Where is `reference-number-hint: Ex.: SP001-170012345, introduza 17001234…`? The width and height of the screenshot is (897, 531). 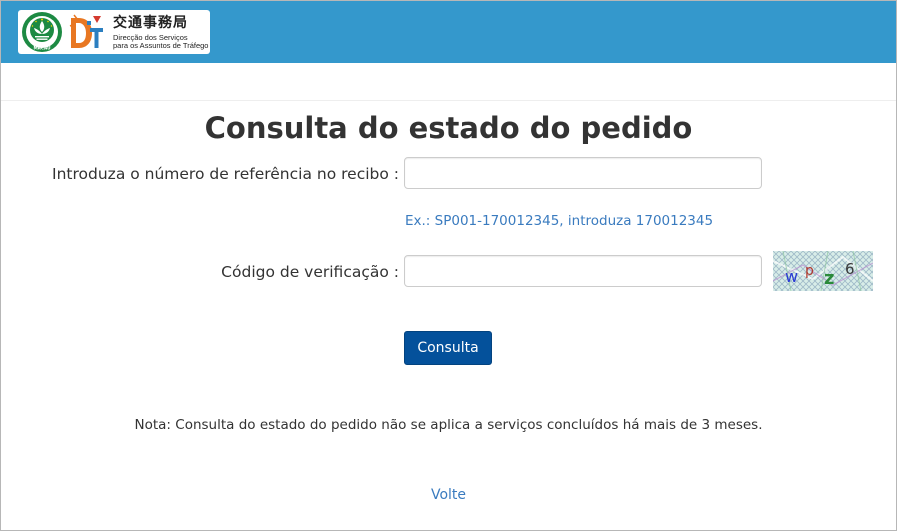 reference-number-hint: Ex.: SP001-170012345, introduza 17001234… is located at coordinates (559, 221).